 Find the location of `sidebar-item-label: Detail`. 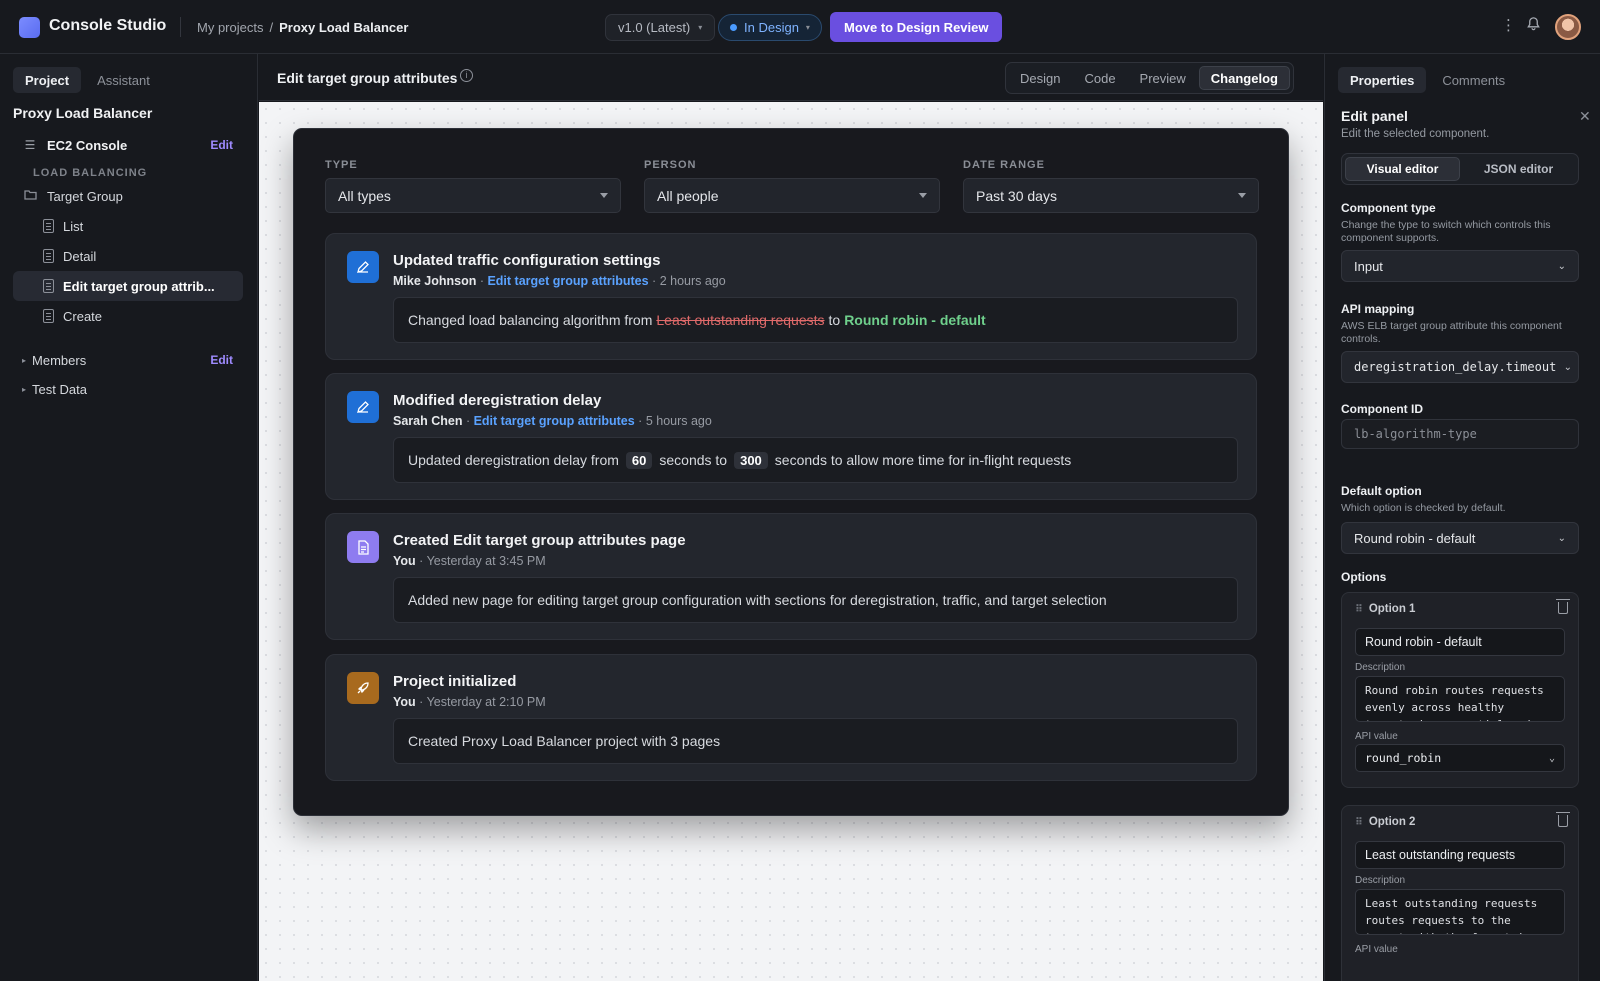

sidebar-item-label: Detail is located at coordinates (80, 256).